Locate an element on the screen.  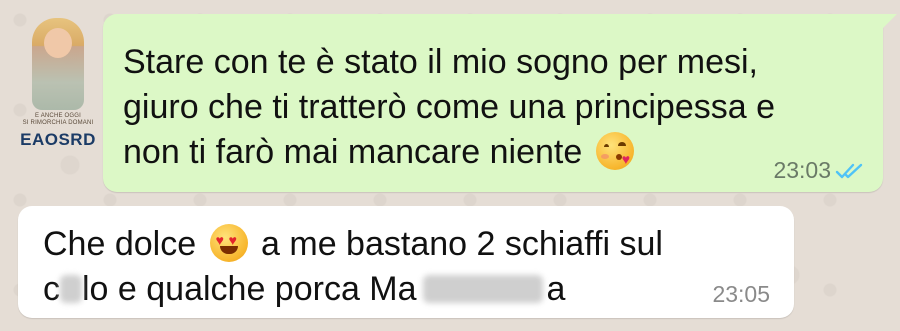
message-text-part: c is located at coordinates (51, 289).